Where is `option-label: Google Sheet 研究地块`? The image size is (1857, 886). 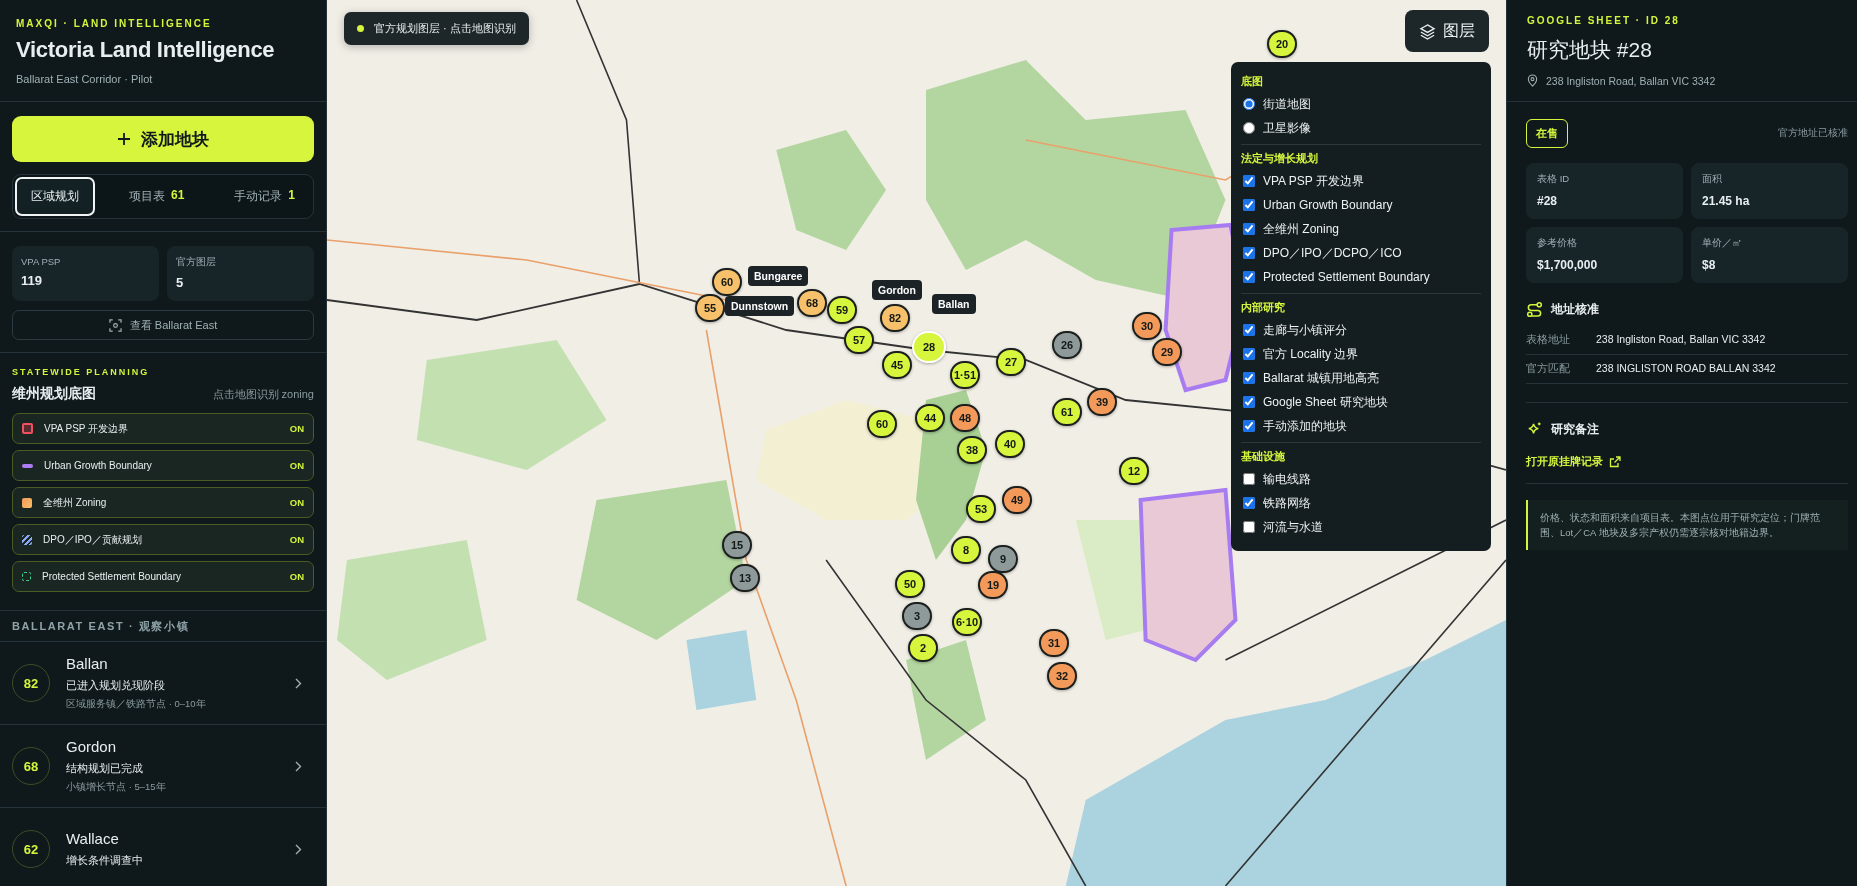
option-label: Google Sheet 研究地块 is located at coordinates (1325, 402).